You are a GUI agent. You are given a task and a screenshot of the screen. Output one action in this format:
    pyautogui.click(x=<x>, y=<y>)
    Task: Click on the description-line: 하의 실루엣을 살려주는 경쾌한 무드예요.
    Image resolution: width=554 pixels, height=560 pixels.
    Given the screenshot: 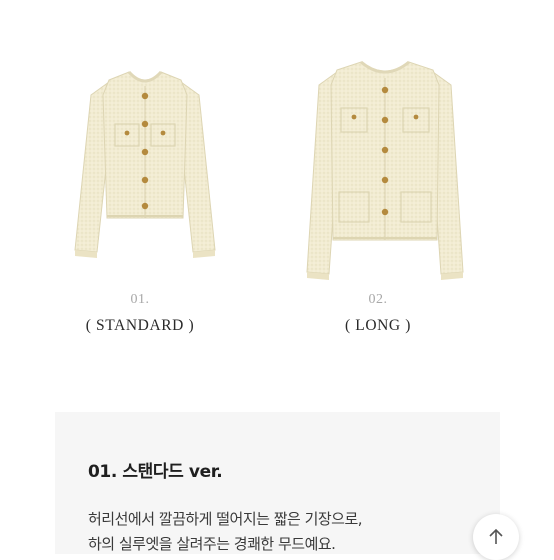 What is the action you would take?
    pyautogui.click(x=212, y=544)
    